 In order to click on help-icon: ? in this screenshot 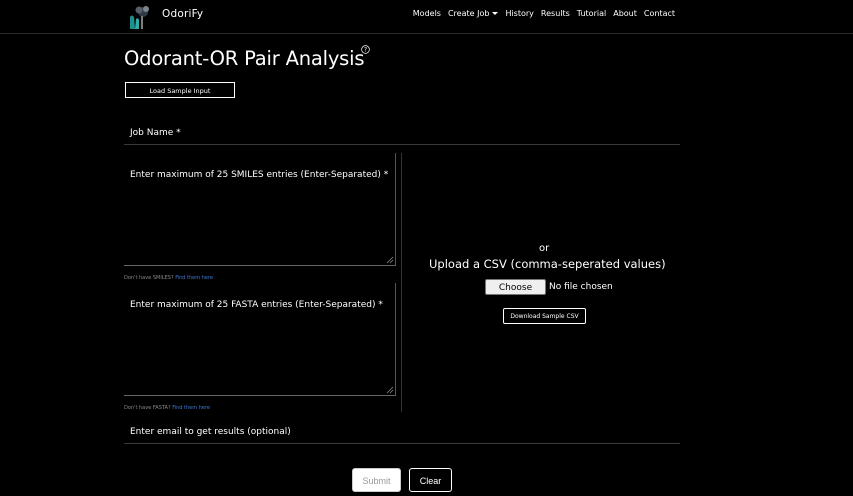, I will do `click(365, 49)`.